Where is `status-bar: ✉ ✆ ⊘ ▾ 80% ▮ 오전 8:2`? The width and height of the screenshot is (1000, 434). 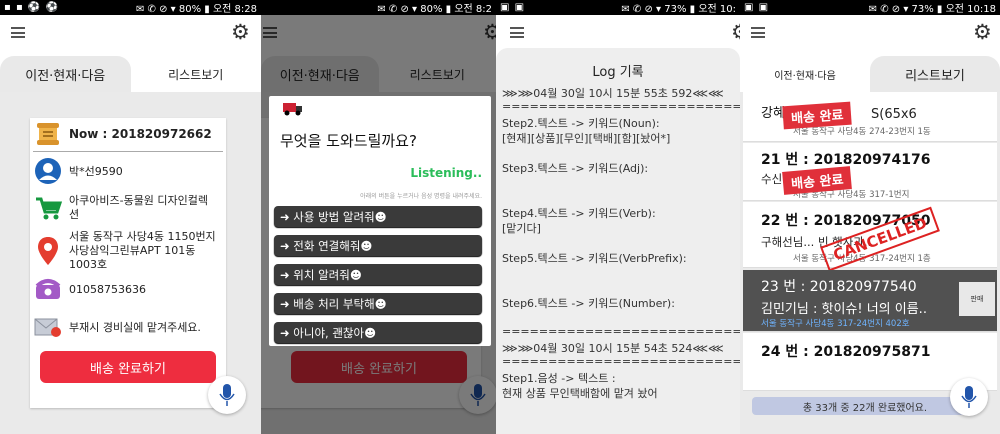
status-bar: ✉ ✆ ⊘ ▾ 80% ▮ 오전 8:2 is located at coordinates (378, 7).